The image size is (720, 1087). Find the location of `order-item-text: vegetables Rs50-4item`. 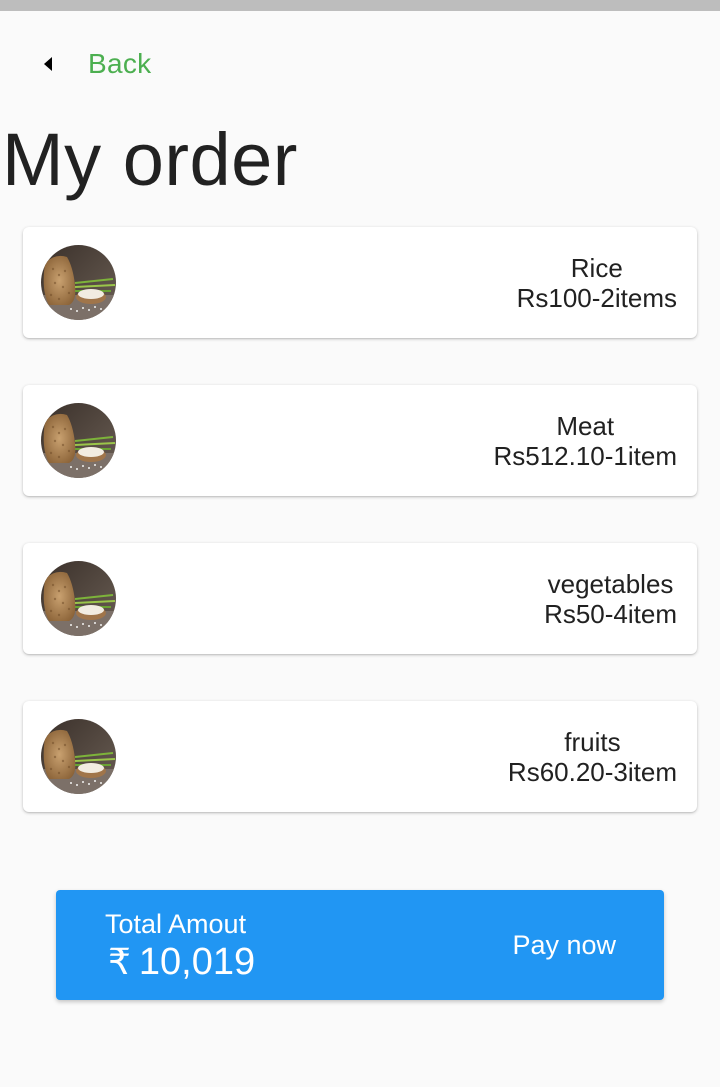

order-item-text: vegetables Rs50-4item is located at coordinates (610, 599).